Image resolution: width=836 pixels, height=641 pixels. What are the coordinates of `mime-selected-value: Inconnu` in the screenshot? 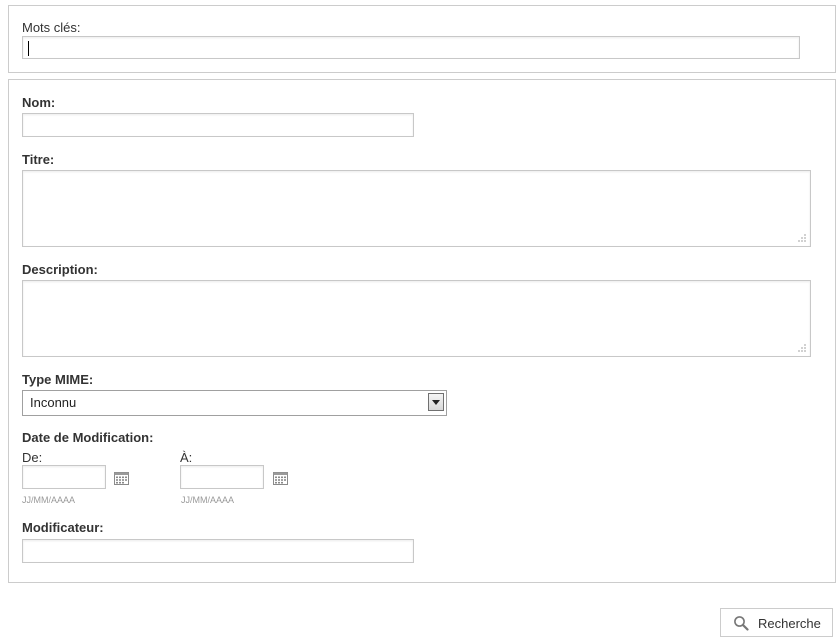 It's located at (53, 402).